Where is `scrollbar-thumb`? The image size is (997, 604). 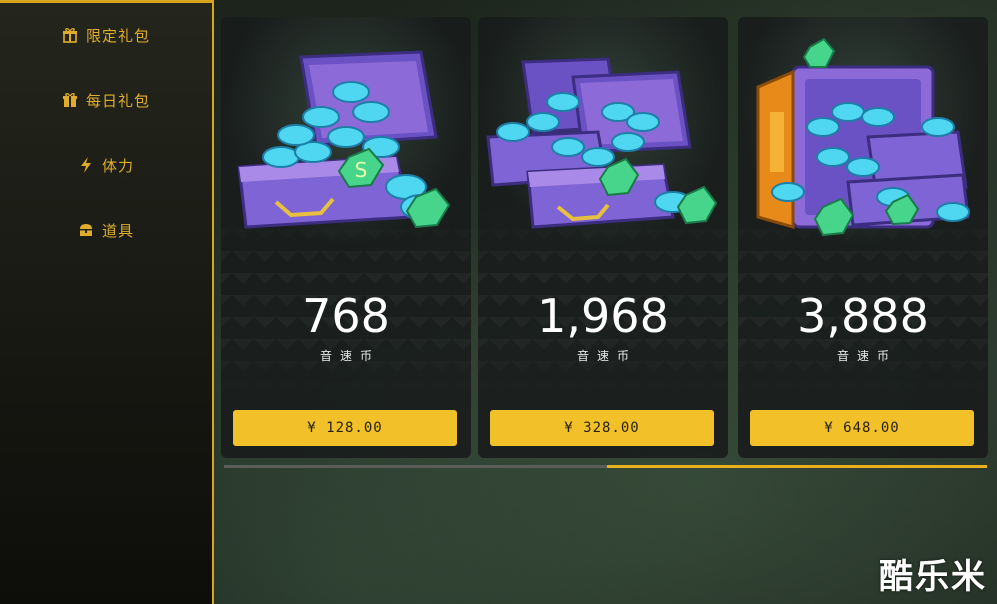 scrollbar-thumb is located at coordinates (797, 466).